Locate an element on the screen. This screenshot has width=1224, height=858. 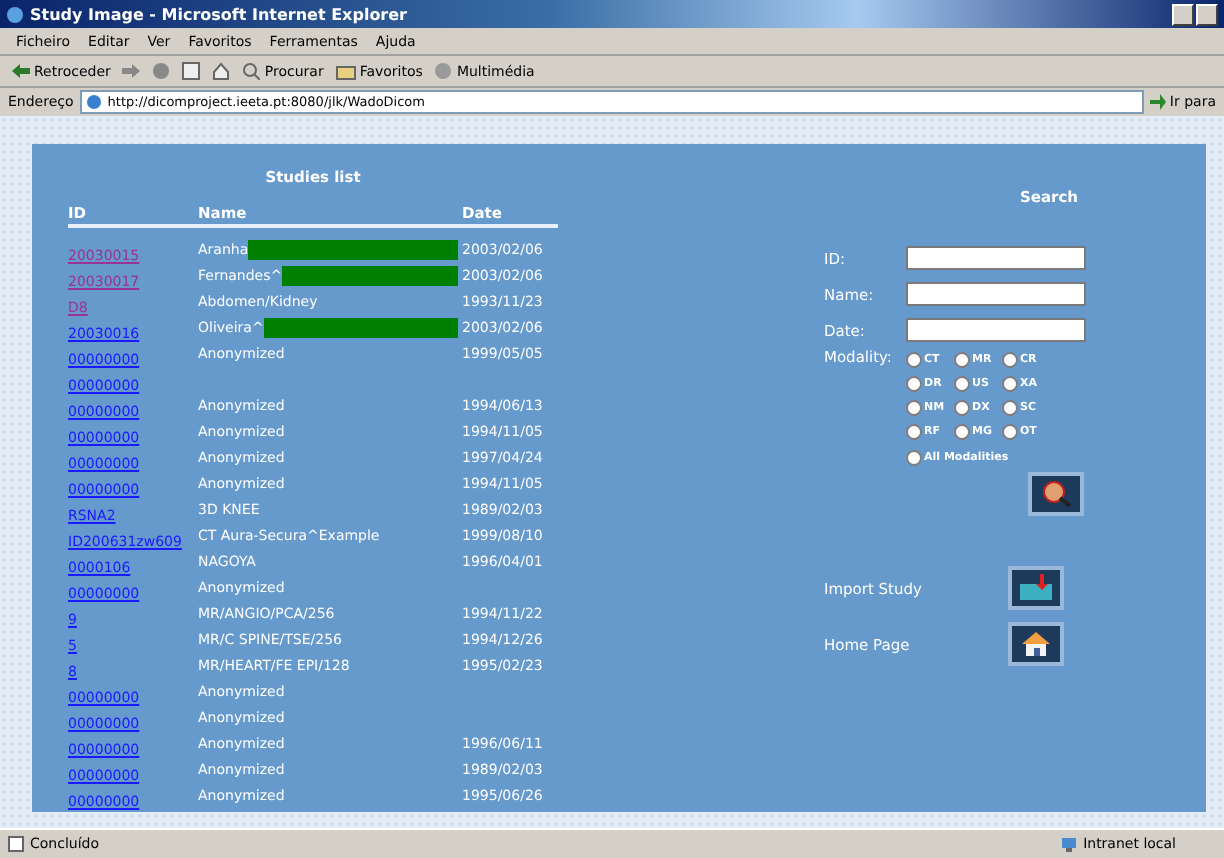
maximize-button is located at coordinates (1207, 14).